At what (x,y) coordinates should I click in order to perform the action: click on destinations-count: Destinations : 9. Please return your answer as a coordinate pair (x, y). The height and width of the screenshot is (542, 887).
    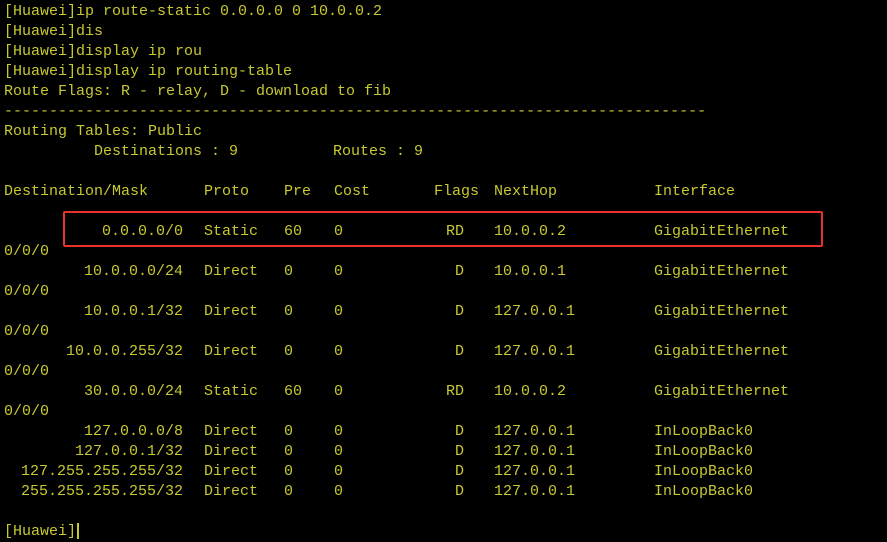
    Looking at the image, I should click on (166, 151).